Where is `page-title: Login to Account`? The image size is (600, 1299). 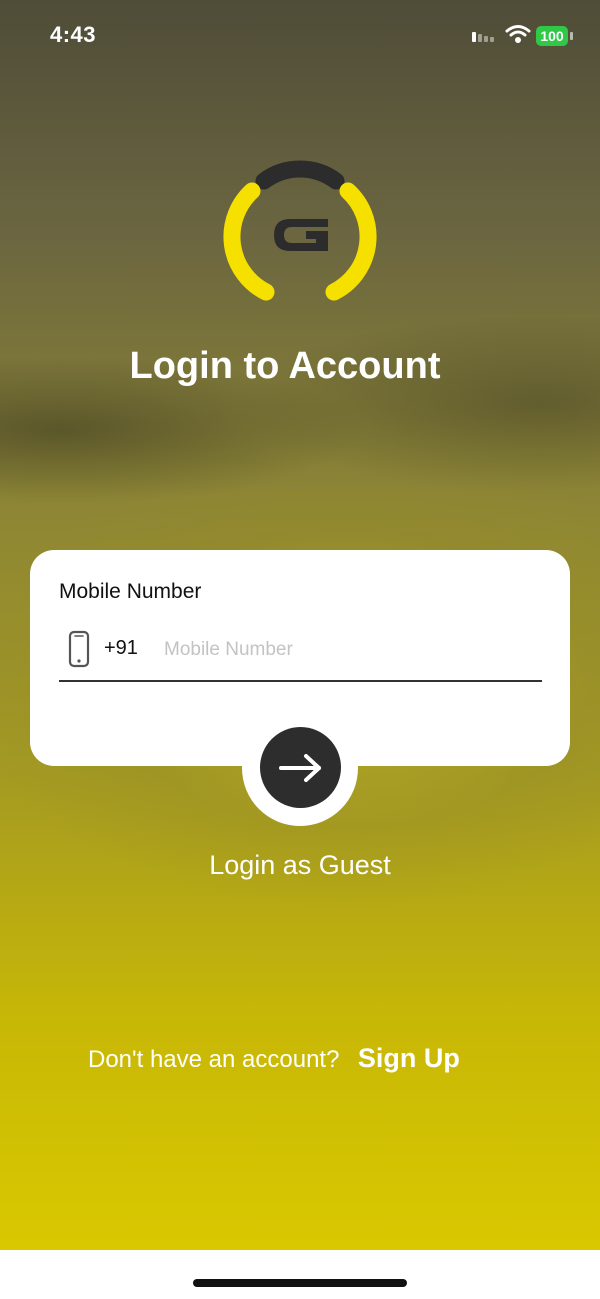
page-title: Login to Account is located at coordinates (285, 366).